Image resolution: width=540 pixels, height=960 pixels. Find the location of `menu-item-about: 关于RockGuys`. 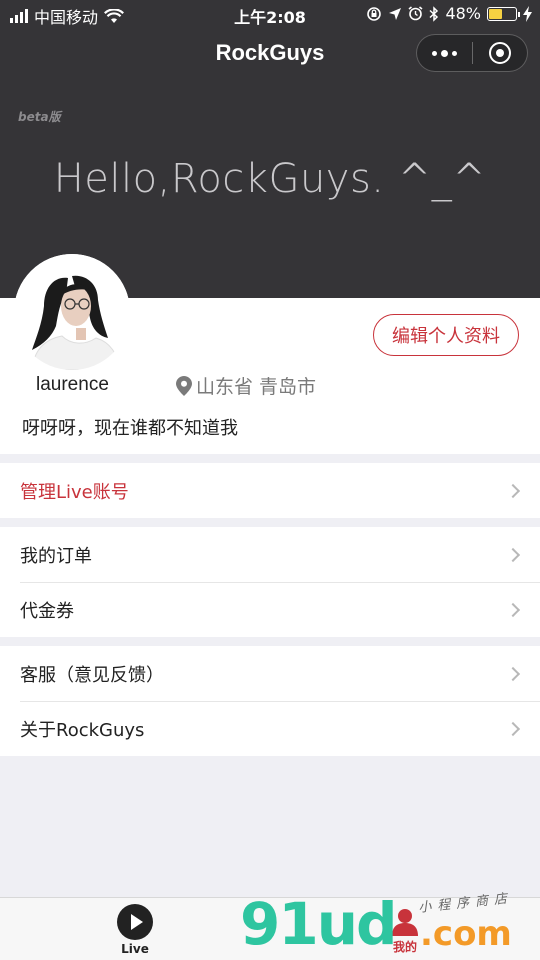

menu-item-about: 关于RockGuys is located at coordinates (270, 728).